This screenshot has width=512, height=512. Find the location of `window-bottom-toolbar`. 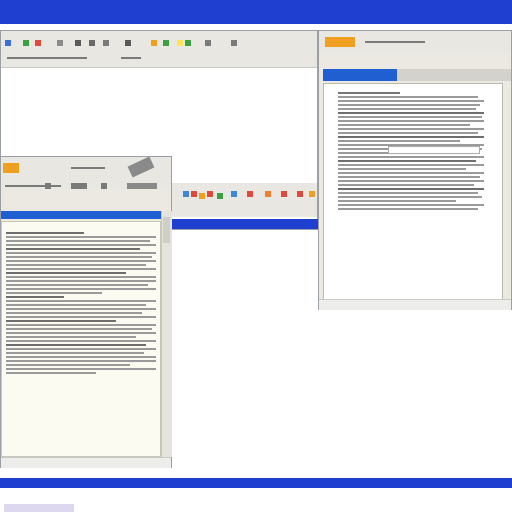

window-bottom-toolbar is located at coordinates (243, 200).